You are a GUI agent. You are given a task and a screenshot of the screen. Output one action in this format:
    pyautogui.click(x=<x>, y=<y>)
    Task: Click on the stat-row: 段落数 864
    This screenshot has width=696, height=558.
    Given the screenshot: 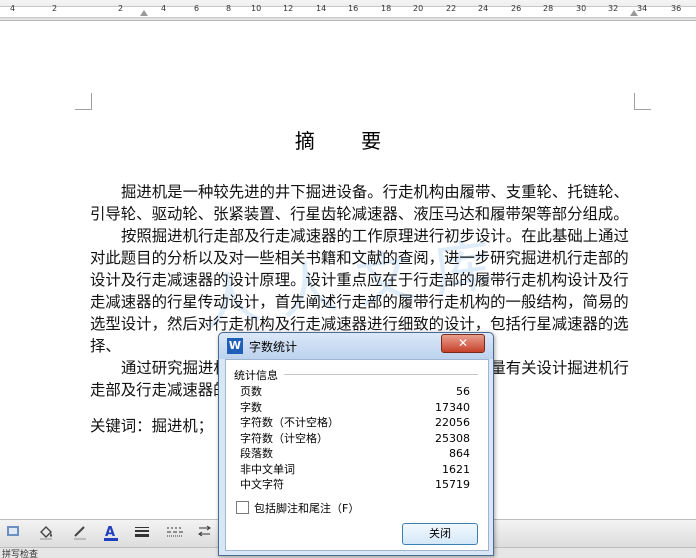 What is the action you would take?
    pyautogui.click(x=355, y=454)
    